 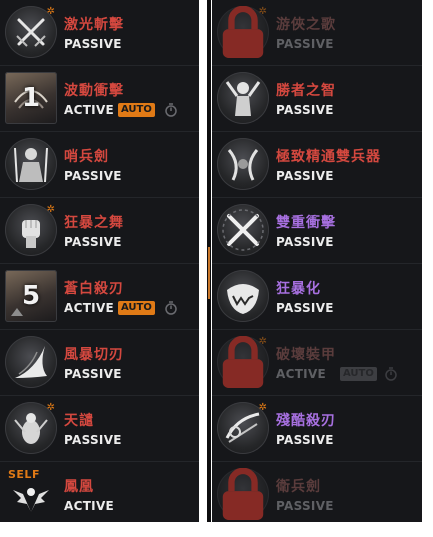 I want to click on skill-row: 1 波動衝擊 ACTIVE AUTO, so click(x=99, y=99).